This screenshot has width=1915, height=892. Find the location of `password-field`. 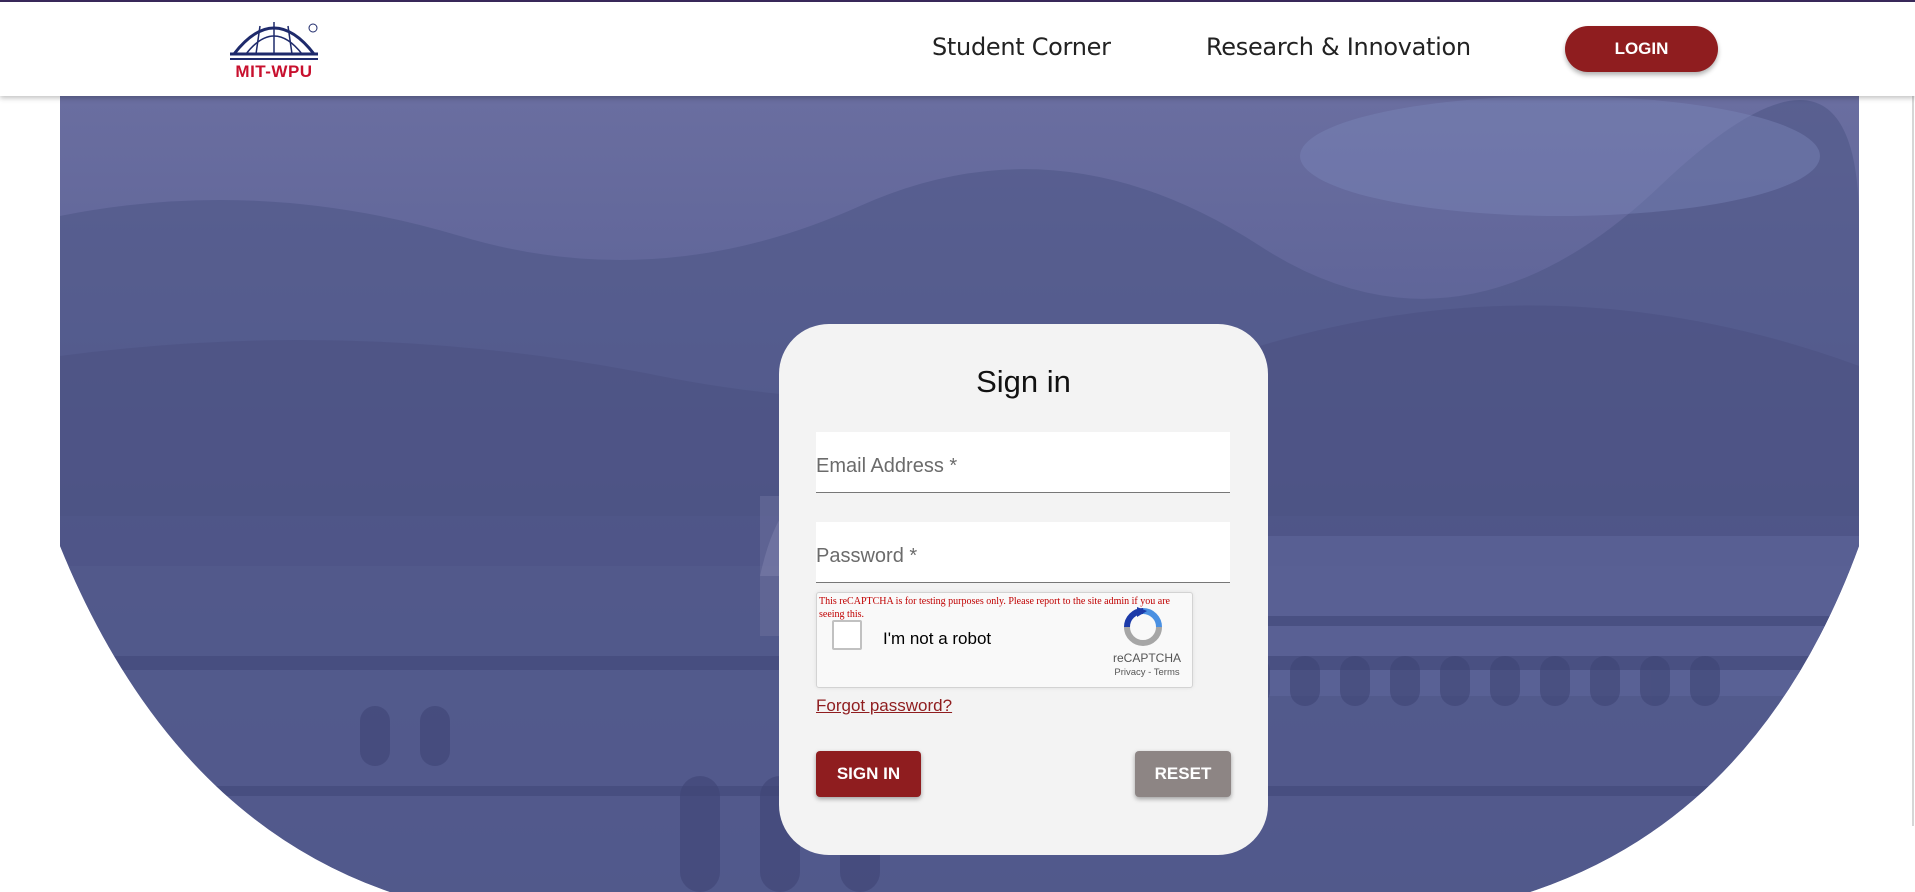

password-field is located at coordinates (1023, 552).